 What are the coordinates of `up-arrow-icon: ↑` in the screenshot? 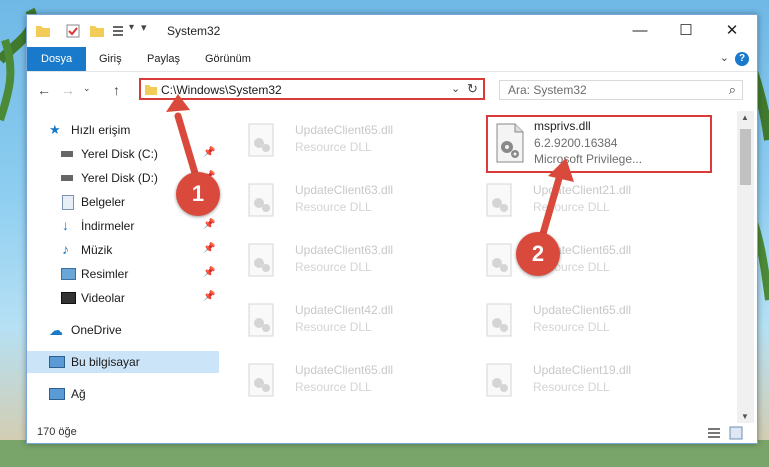 It's located at (116, 90).